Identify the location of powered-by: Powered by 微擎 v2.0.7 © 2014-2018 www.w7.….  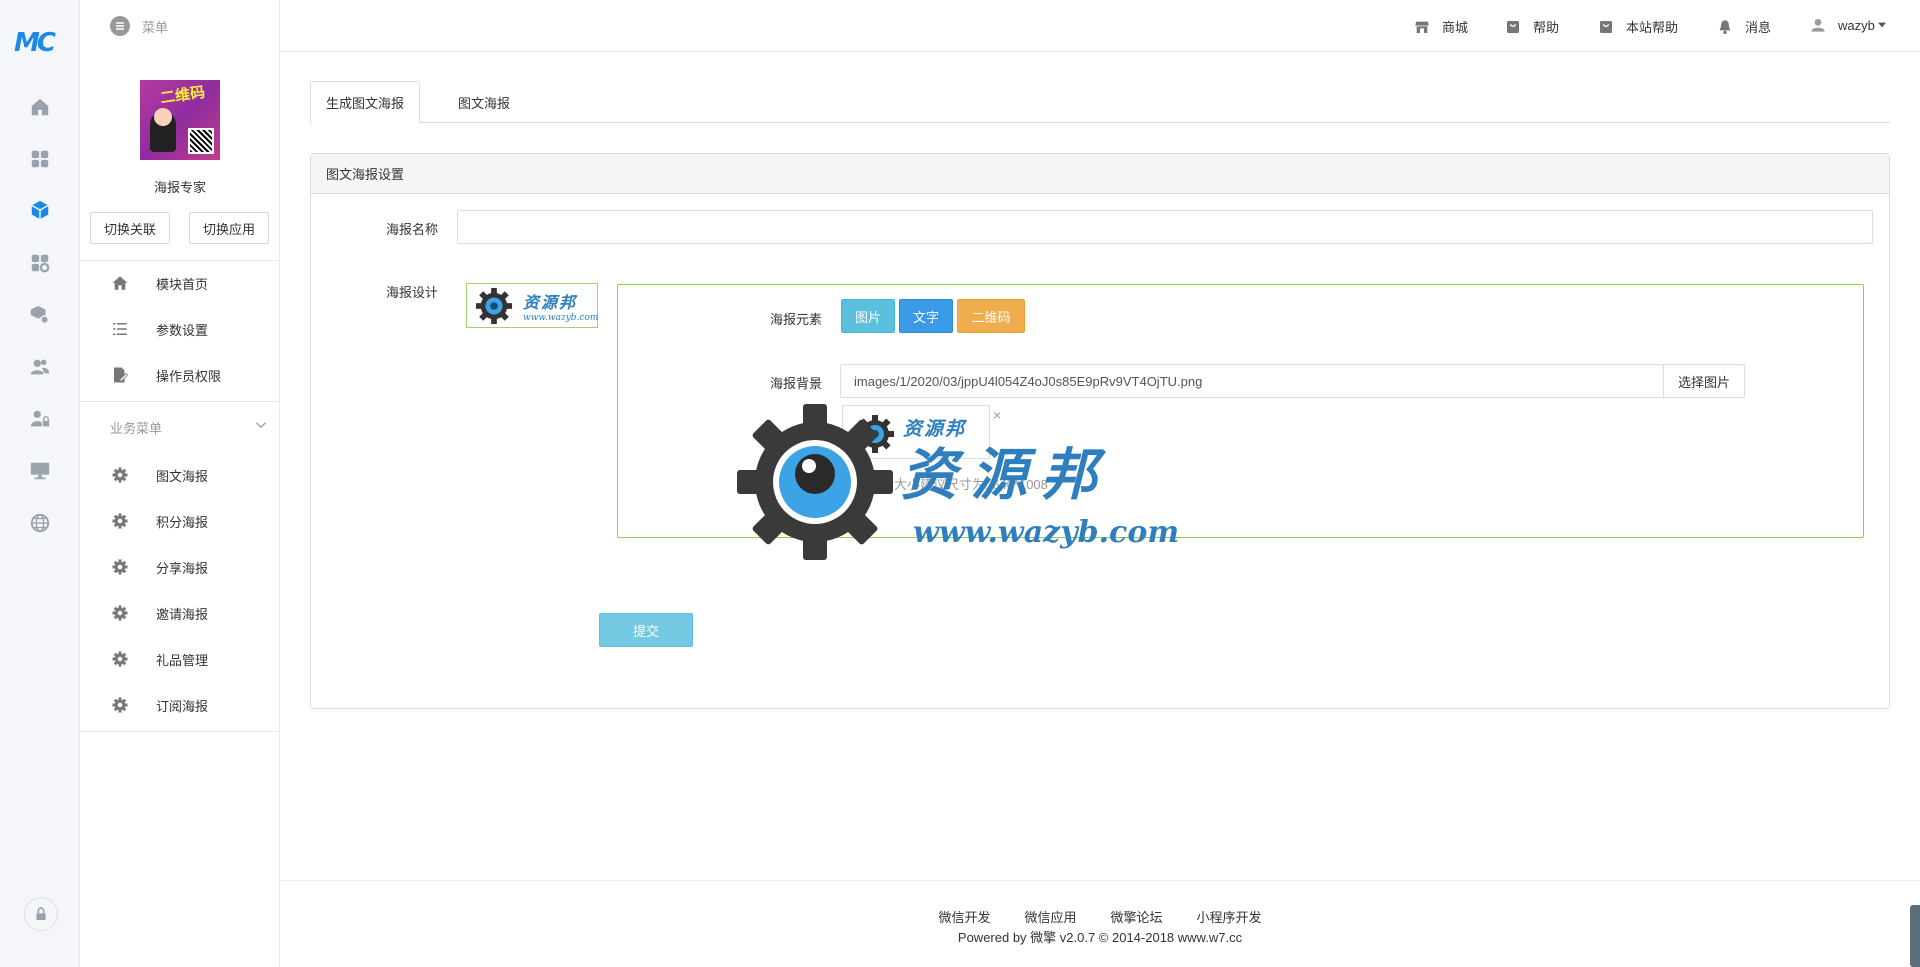
(1100, 937).